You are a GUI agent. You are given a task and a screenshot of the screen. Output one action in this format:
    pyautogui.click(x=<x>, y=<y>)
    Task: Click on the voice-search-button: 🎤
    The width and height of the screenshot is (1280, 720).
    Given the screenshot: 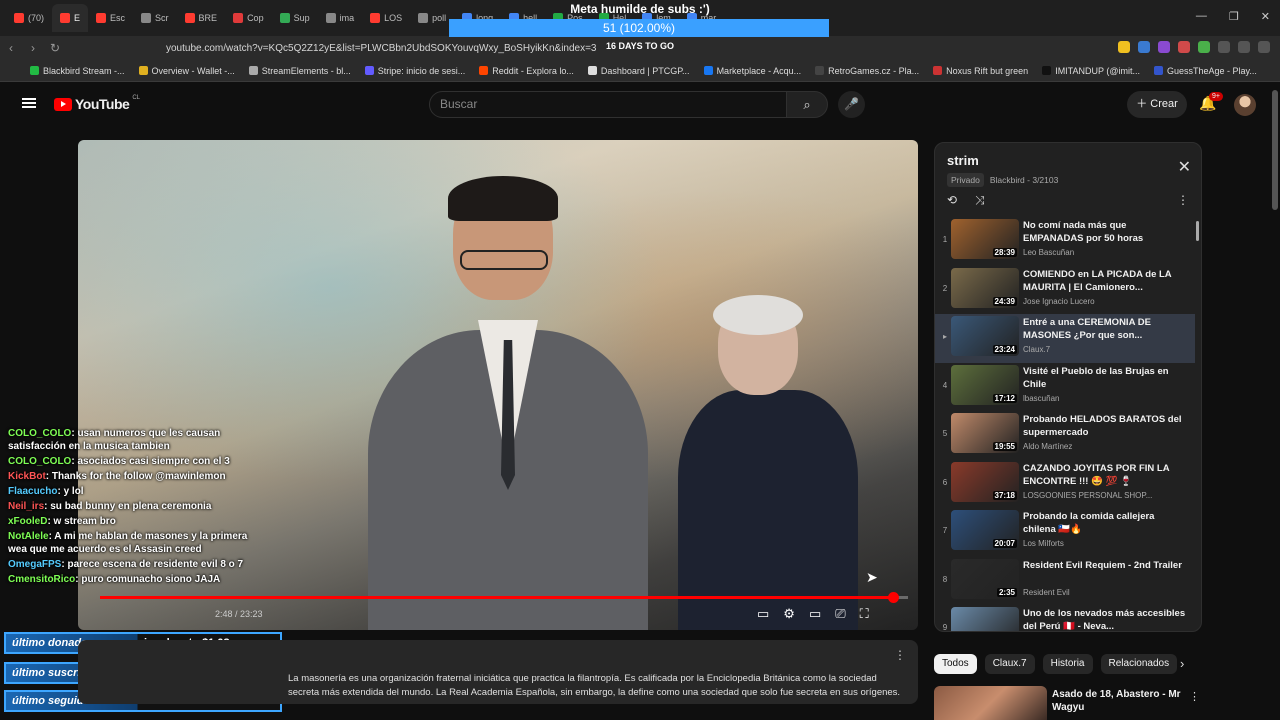 What is the action you would take?
    pyautogui.click(x=851, y=104)
    